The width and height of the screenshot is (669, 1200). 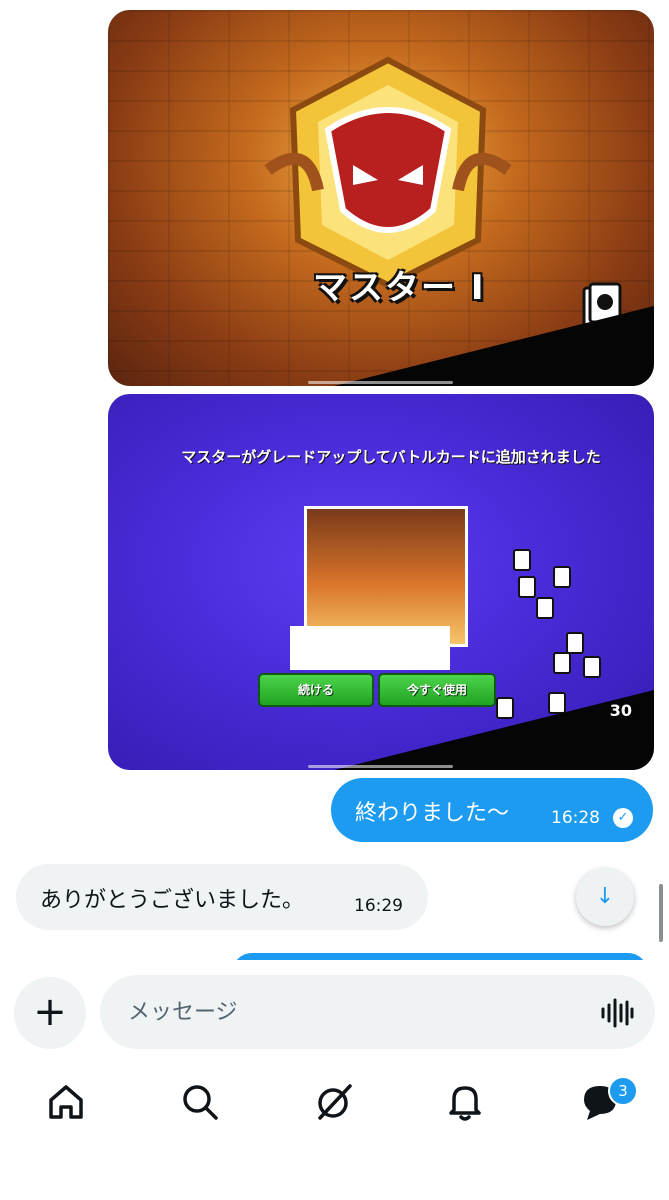 I want to click on rank-title: マスター I, so click(x=399, y=288).